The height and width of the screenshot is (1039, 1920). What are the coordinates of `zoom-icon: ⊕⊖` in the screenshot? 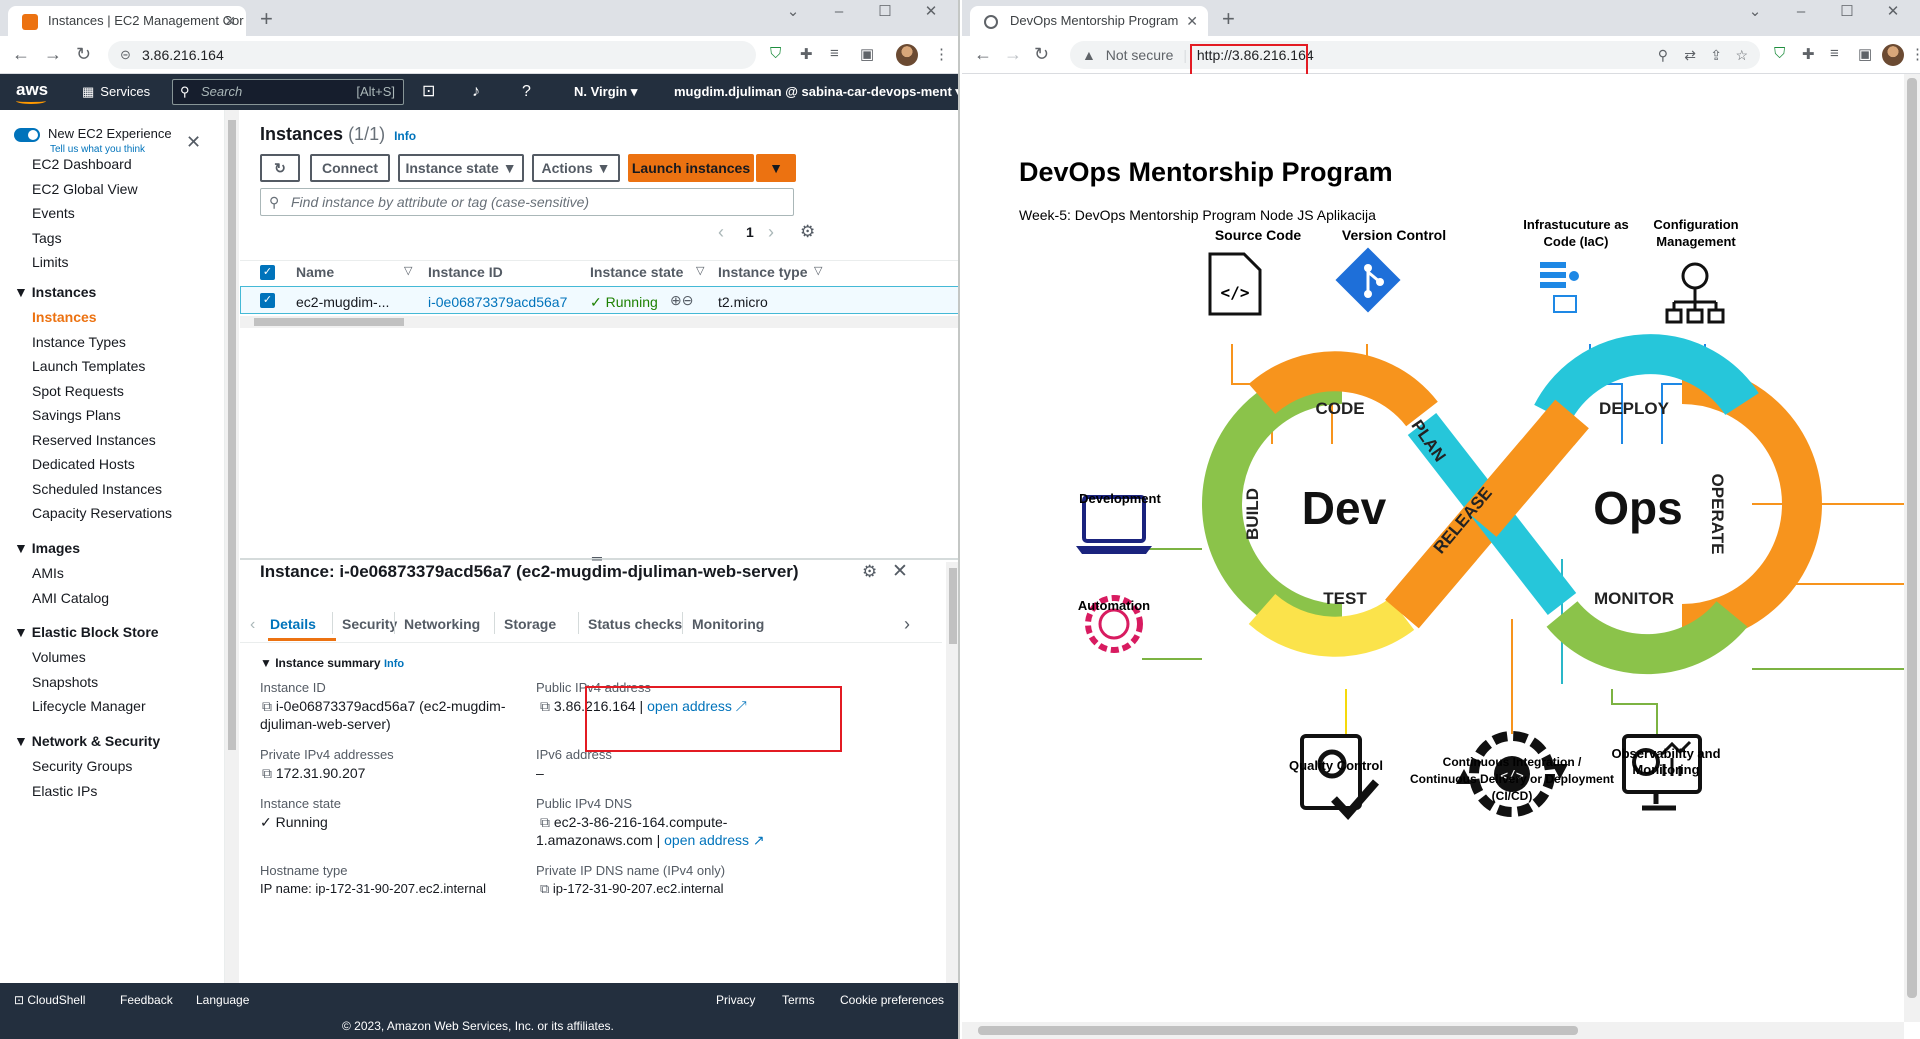 It's located at (681, 300).